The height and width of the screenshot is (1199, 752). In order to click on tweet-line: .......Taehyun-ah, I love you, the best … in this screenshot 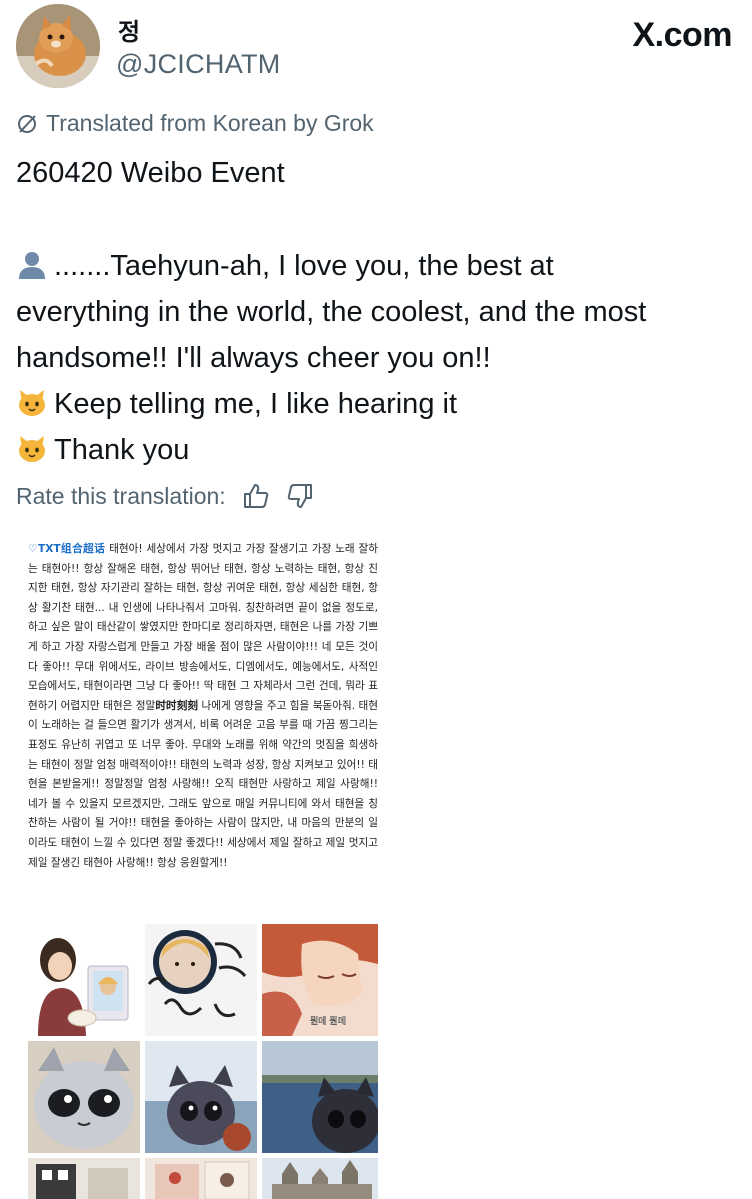, I will do `click(377, 266)`.